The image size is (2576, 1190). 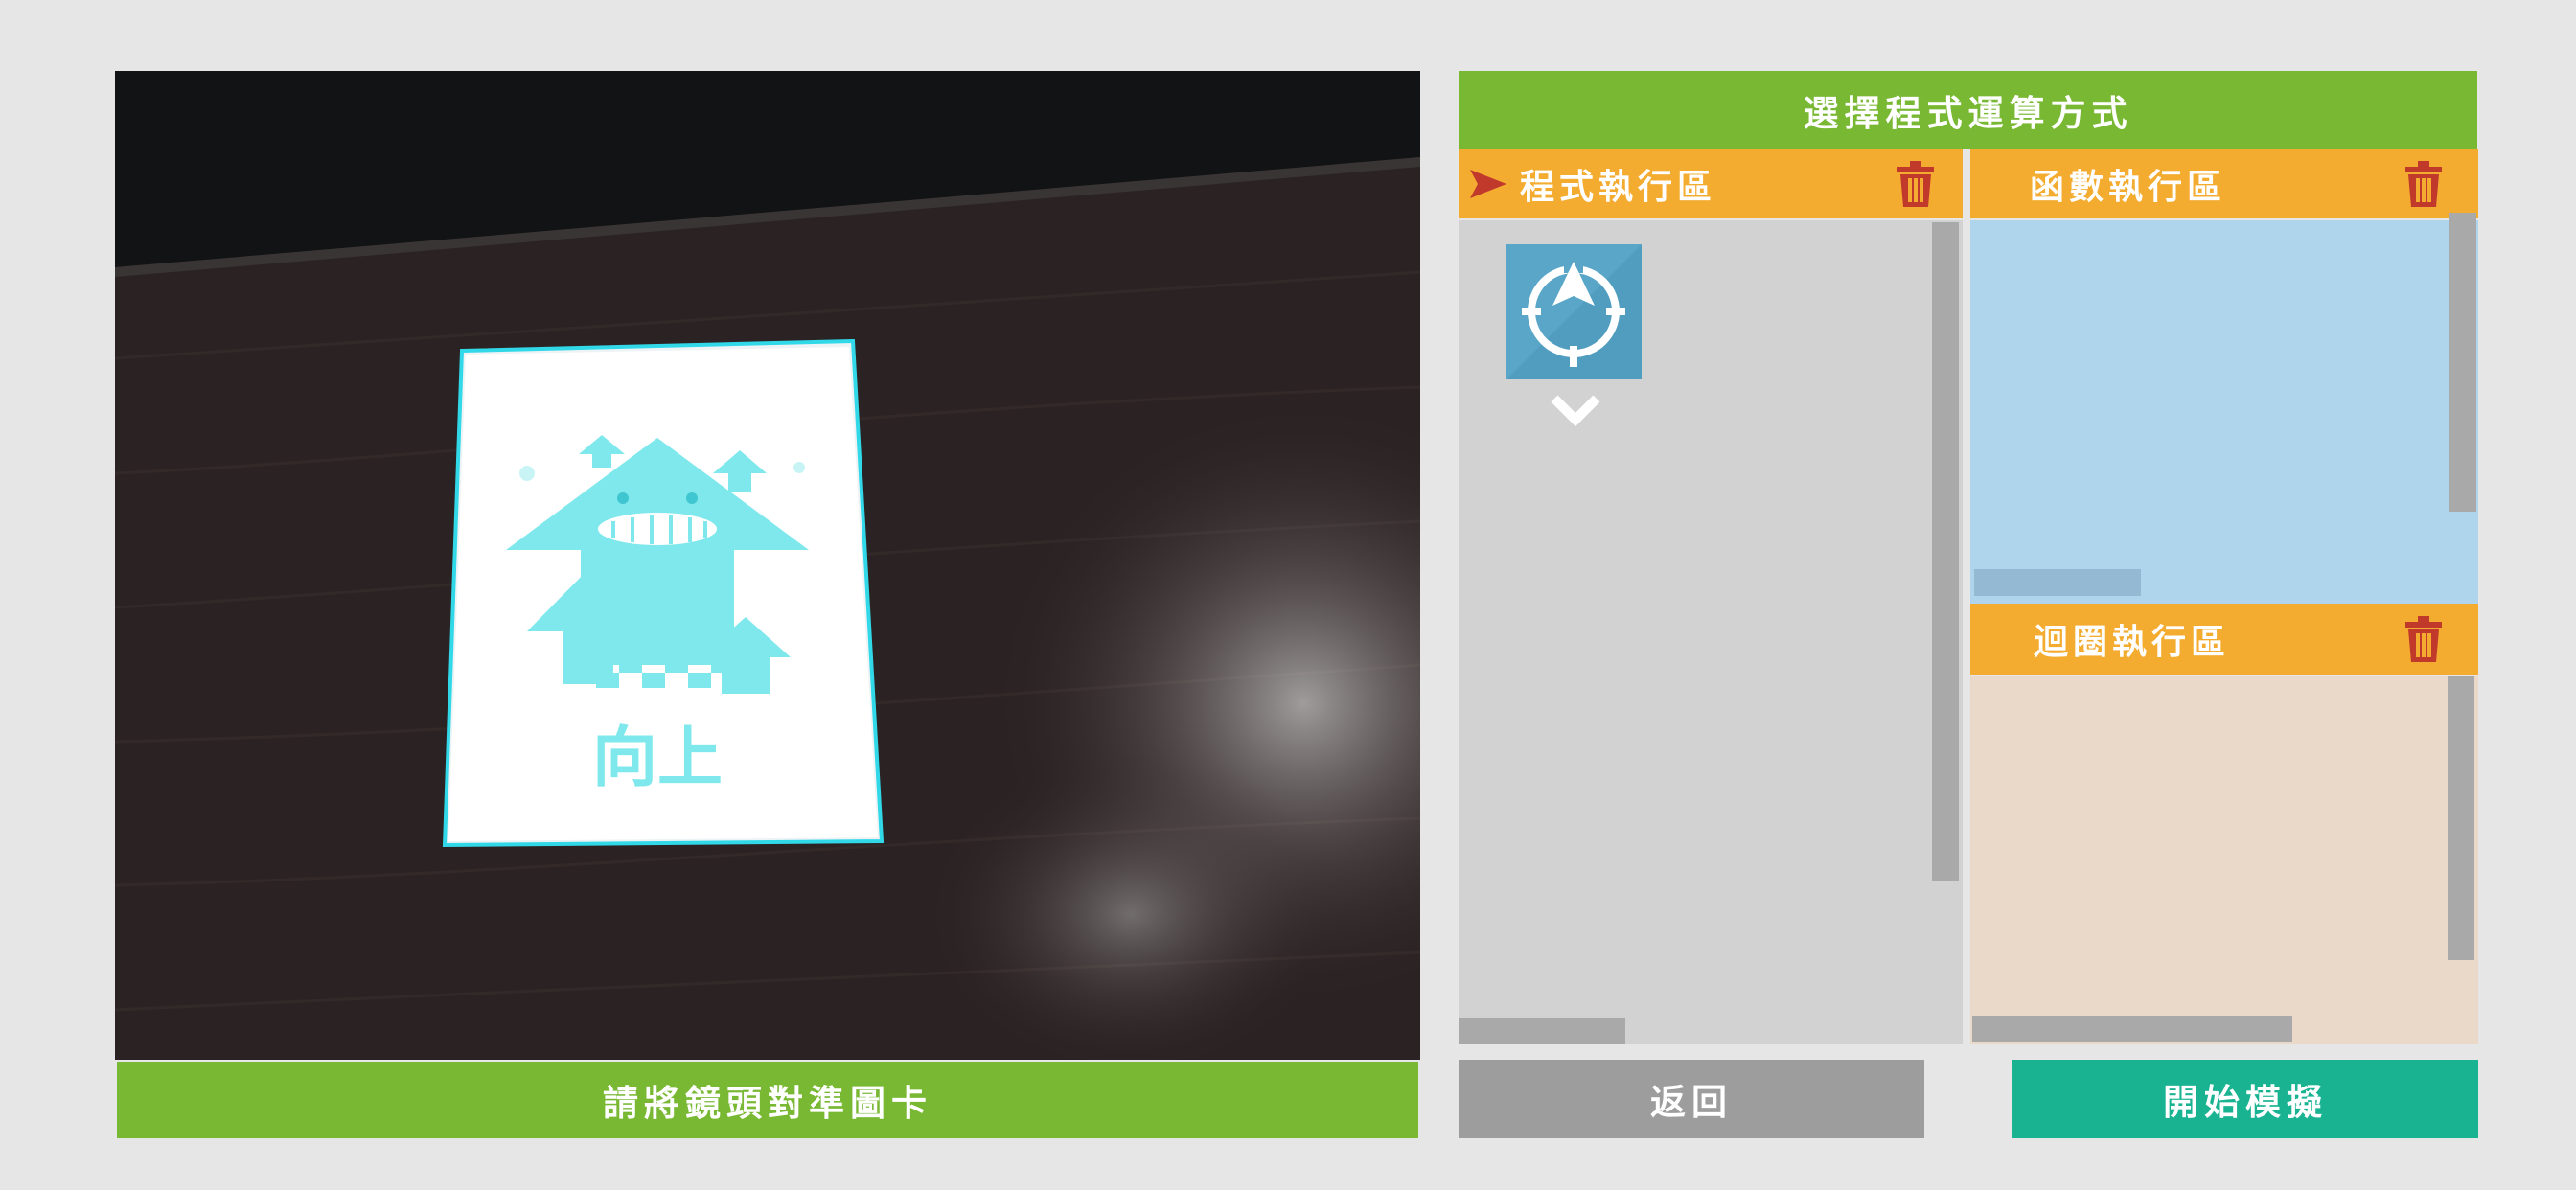 I want to click on loop-zone-label: 迴圈執行區, so click(x=2133, y=642).